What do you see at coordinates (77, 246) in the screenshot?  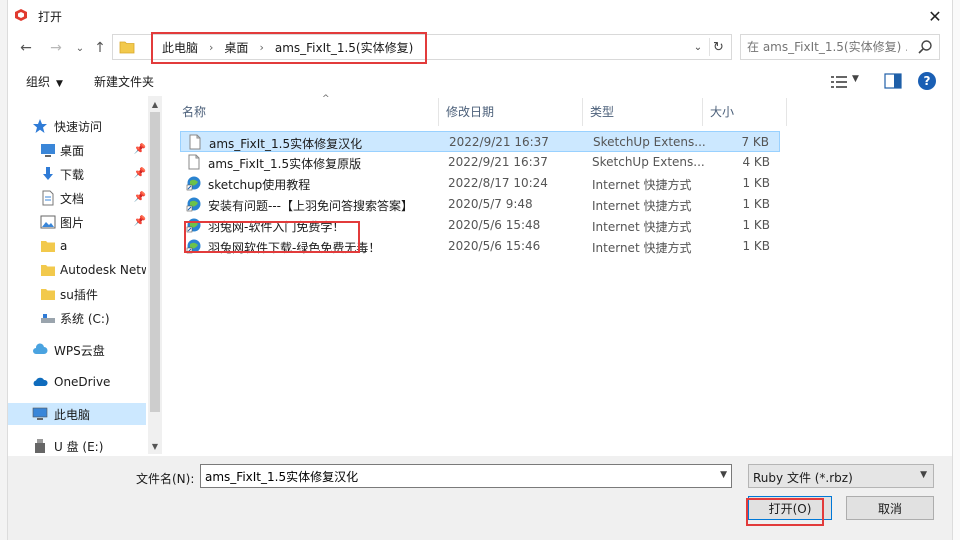 I see `sidebar-item-folder-a: a` at bounding box center [77, 246].